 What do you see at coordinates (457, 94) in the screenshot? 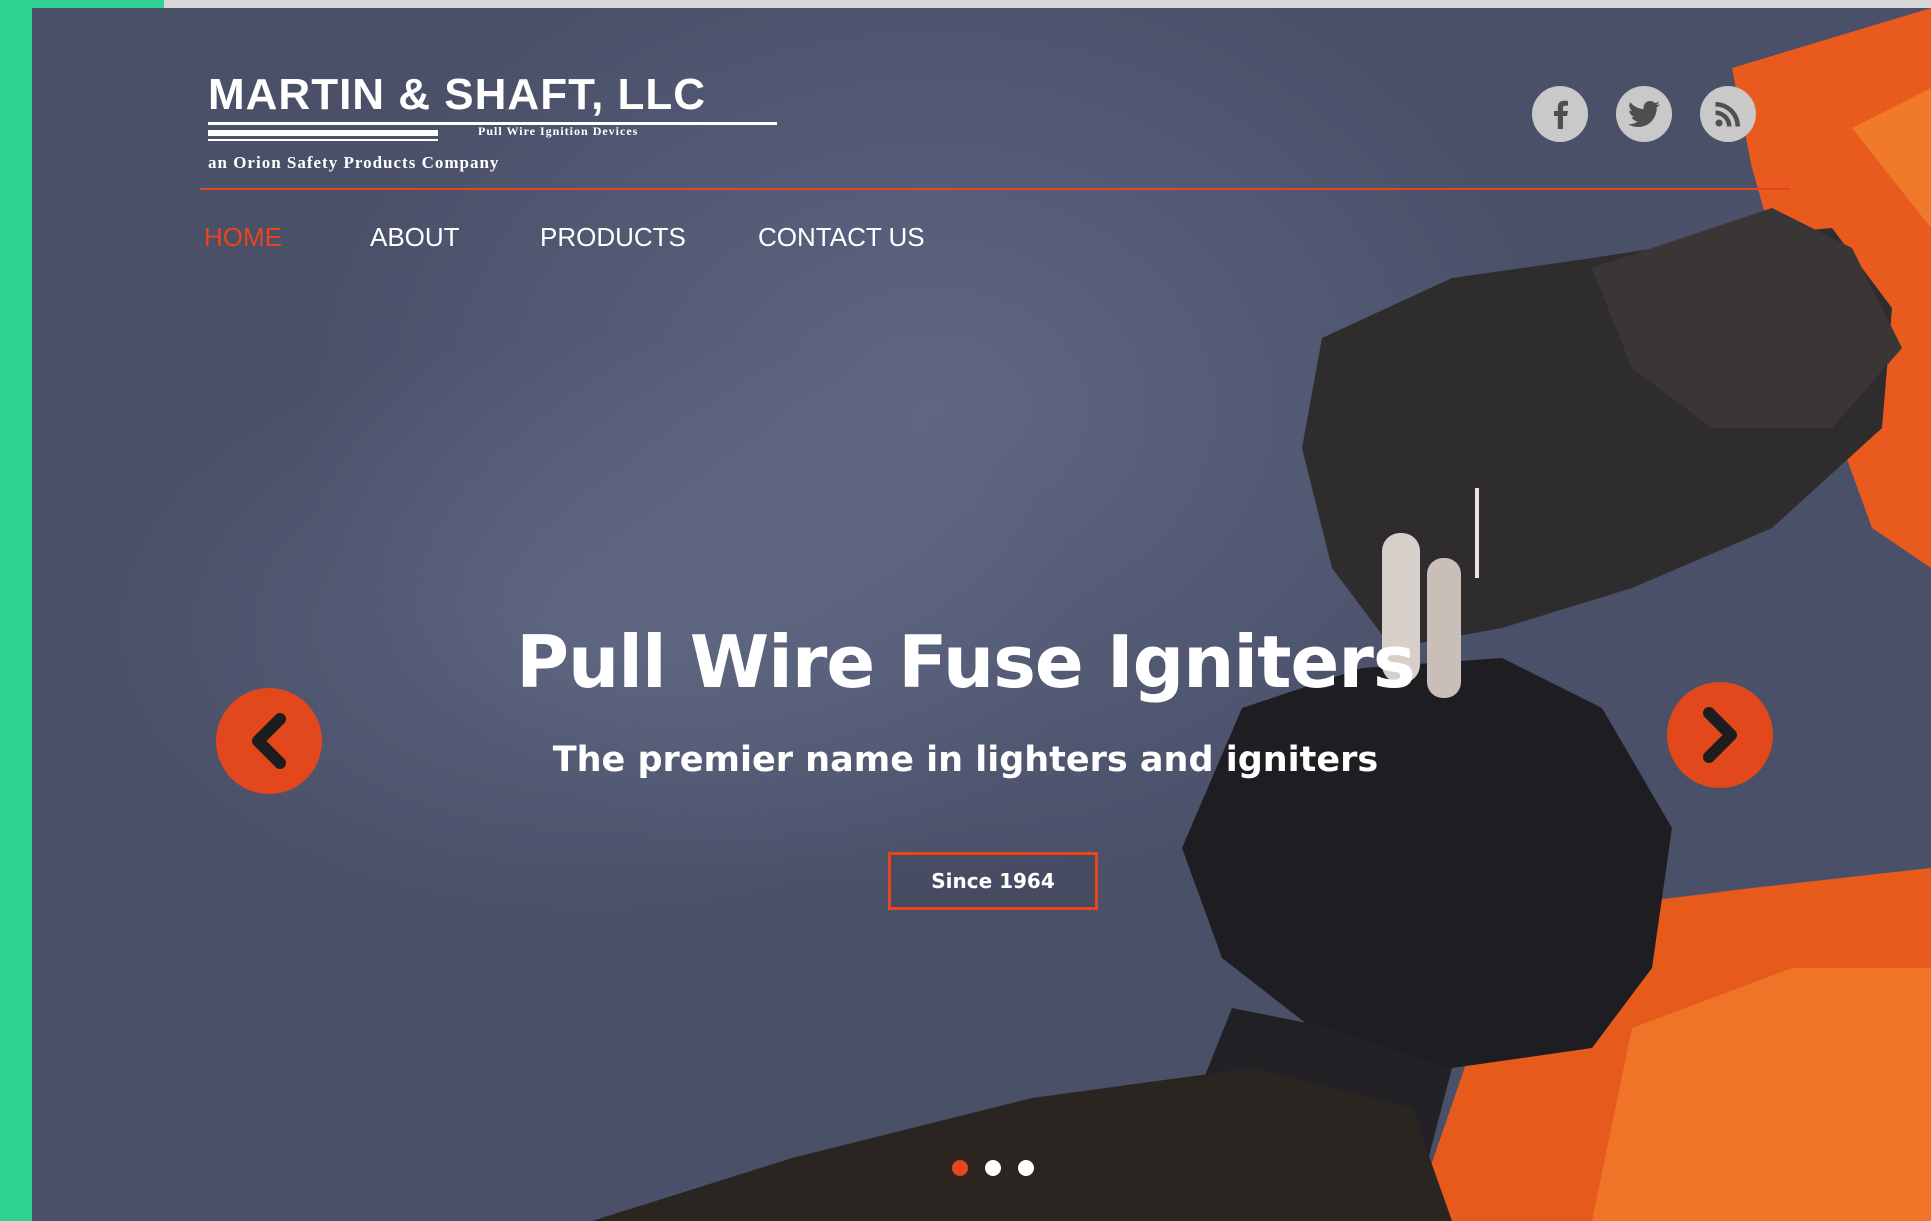
I see `brand-title: MARTIN & SHAFT, LLC` at bounding box center [457, 94].